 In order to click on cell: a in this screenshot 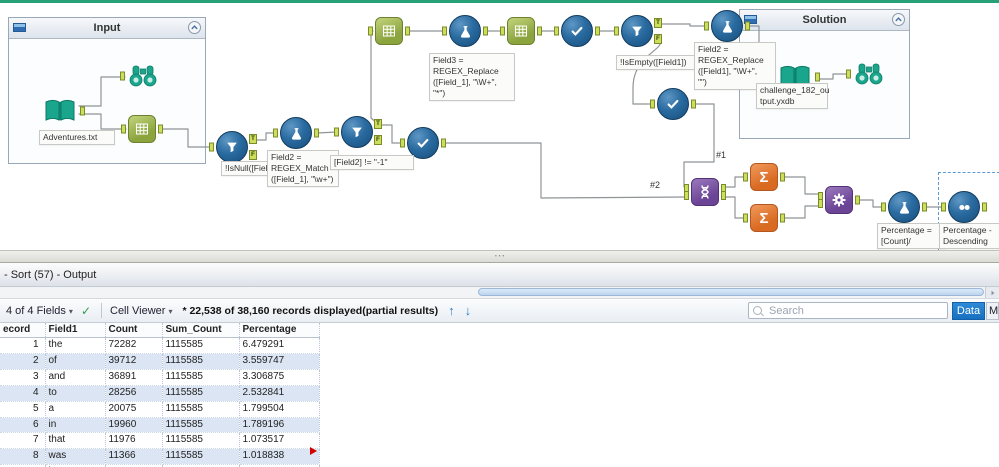, I will do `click(75, 409)`.